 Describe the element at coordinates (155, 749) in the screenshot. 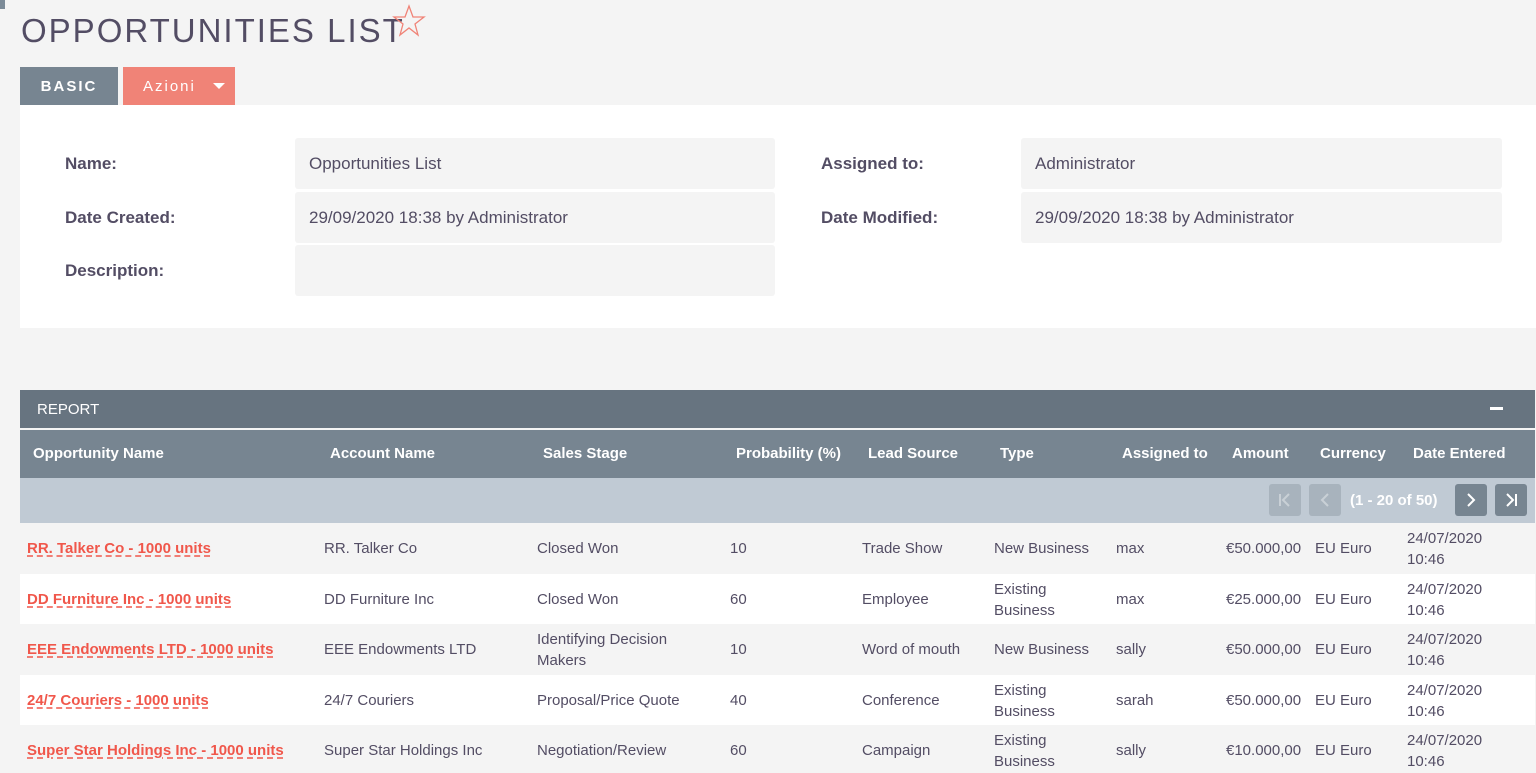

I see `opportunity-name-link: Super Star Holdings Inc - 1000 units` at that location.